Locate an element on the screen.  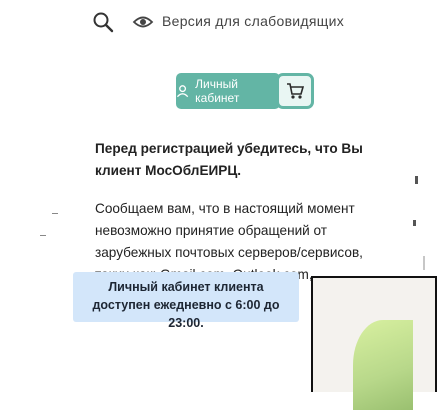
message-gap is located at coordinates (240, 190).